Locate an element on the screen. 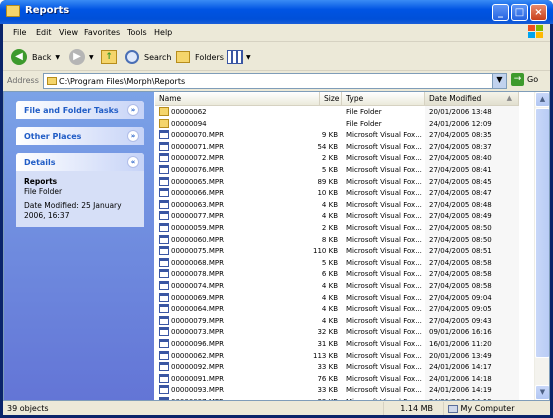 The image size is (553, 418). title-bar: Reports _ □ × is located at coordinates (276, 12).